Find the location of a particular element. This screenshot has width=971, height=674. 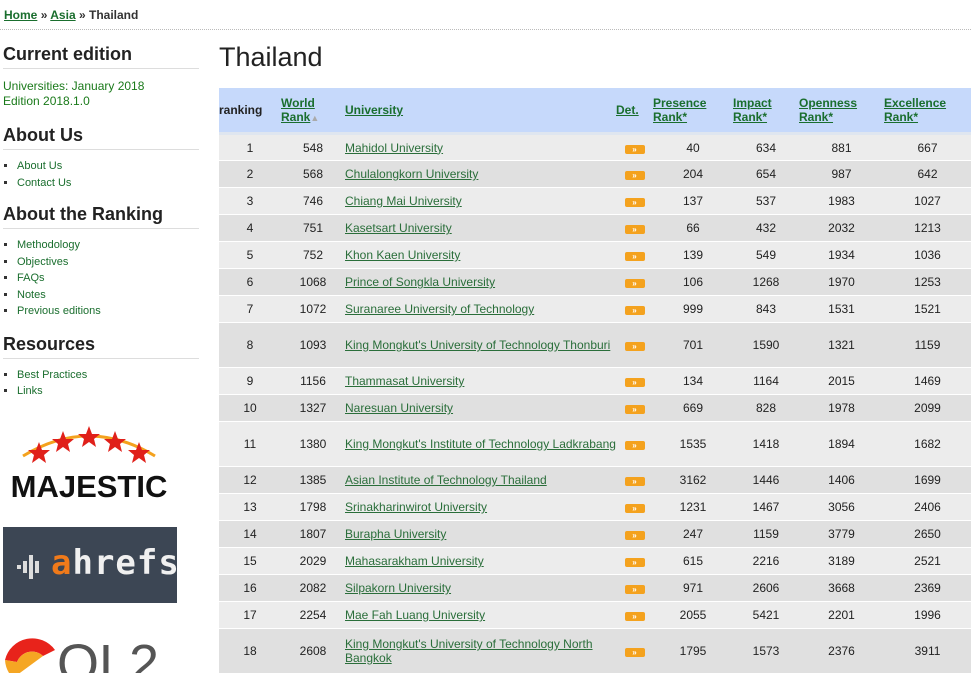

breadcrumb-home-link: Home is located at coordinates (20, 15).